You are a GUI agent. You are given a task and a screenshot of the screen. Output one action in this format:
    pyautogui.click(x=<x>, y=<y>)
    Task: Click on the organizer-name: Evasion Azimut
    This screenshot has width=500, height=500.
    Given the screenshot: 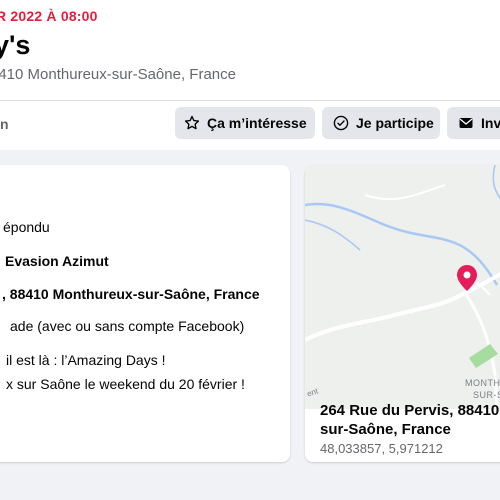 What is the action you would take?
    pyautogui.click(x=57, y=261)
    